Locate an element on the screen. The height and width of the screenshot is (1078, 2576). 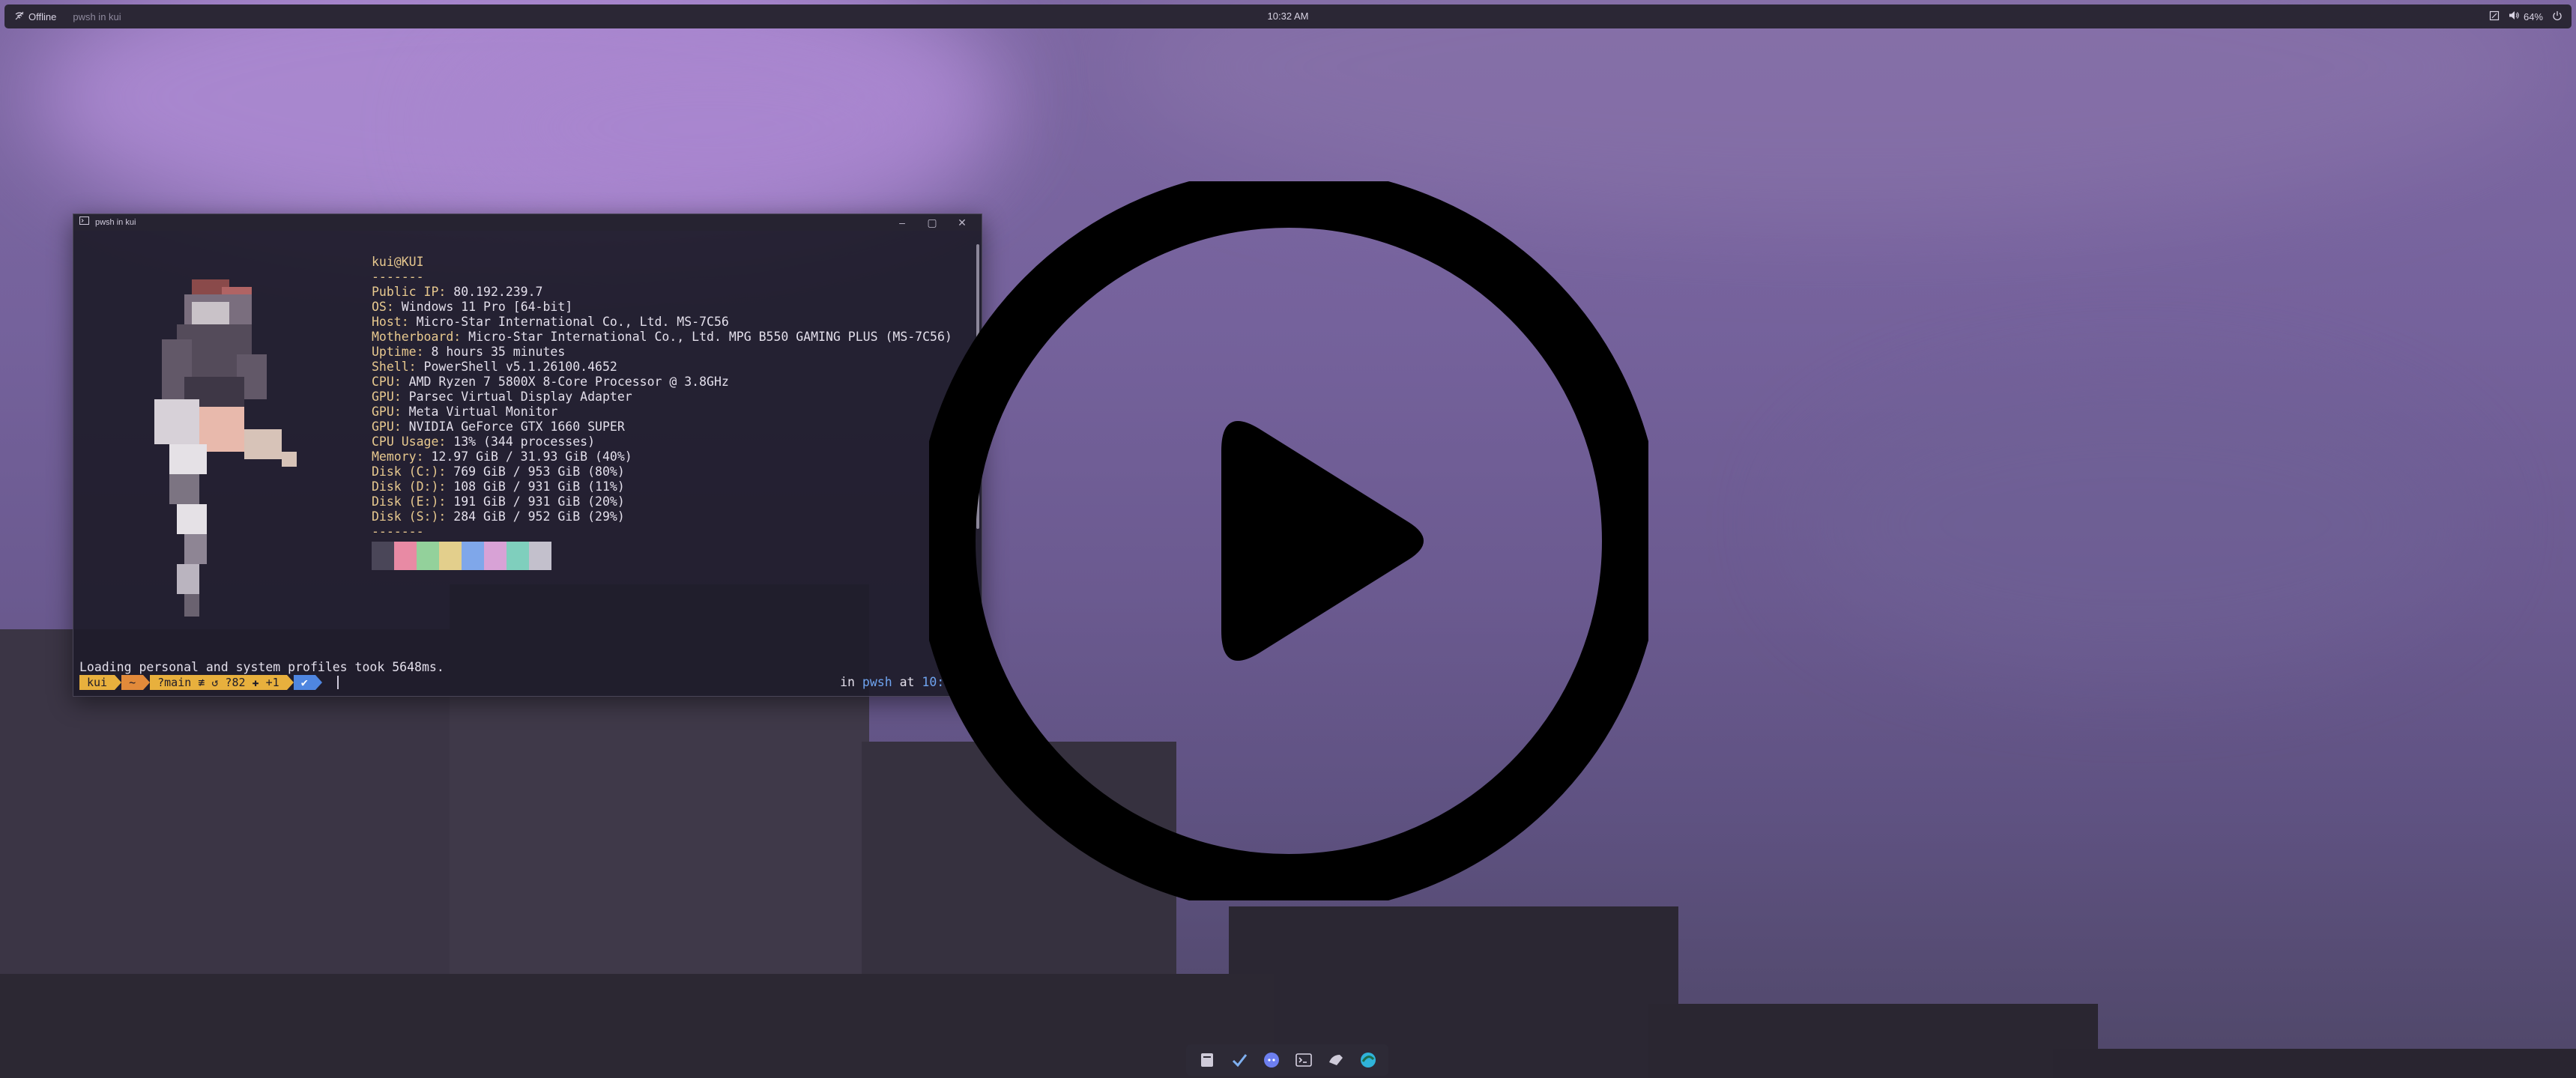
info-key: OS is located at coordinates (379, 307).